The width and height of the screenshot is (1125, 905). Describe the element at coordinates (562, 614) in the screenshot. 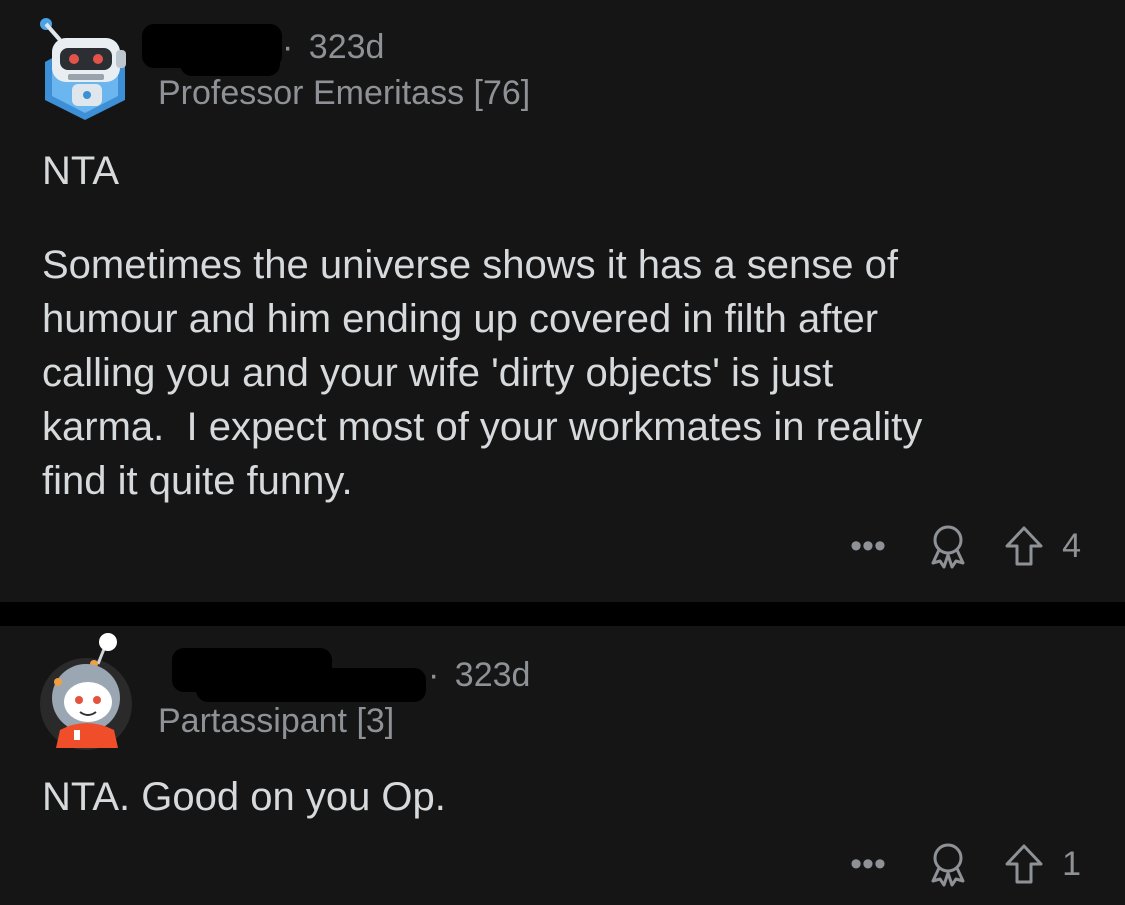

I see `comment-separator` at that location.